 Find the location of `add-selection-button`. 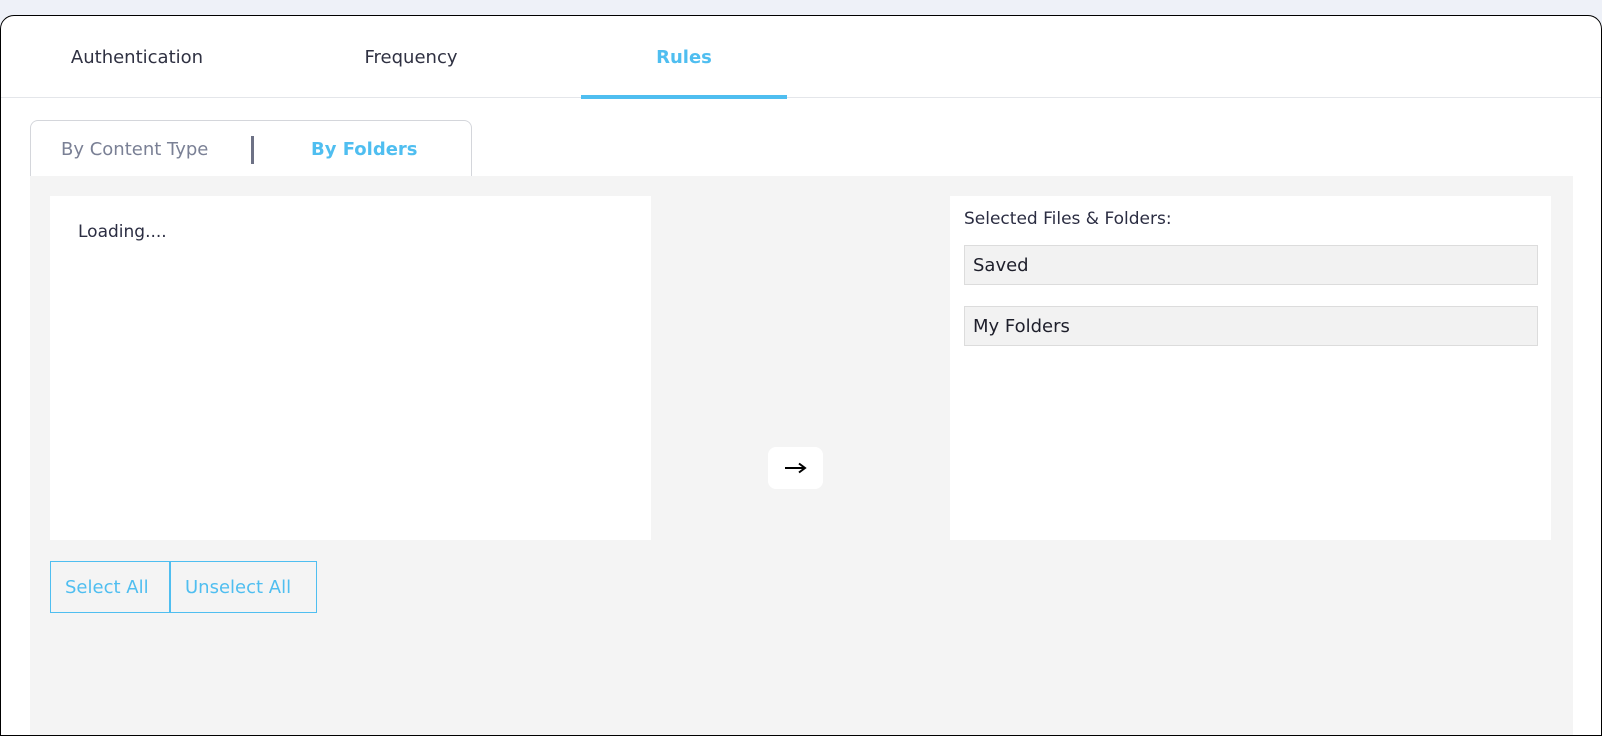

add-selection-button is located at coordinates (795, 468).